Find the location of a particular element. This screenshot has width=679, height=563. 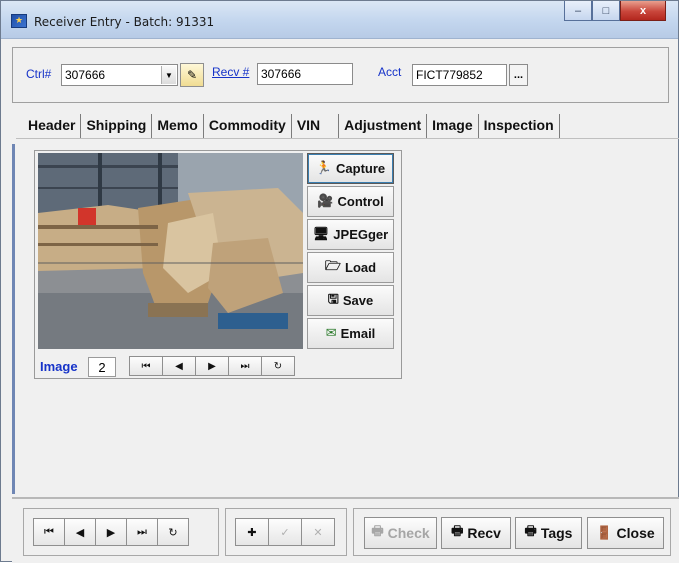

photo-cardboard-bales is located at coordinates (170, 251).